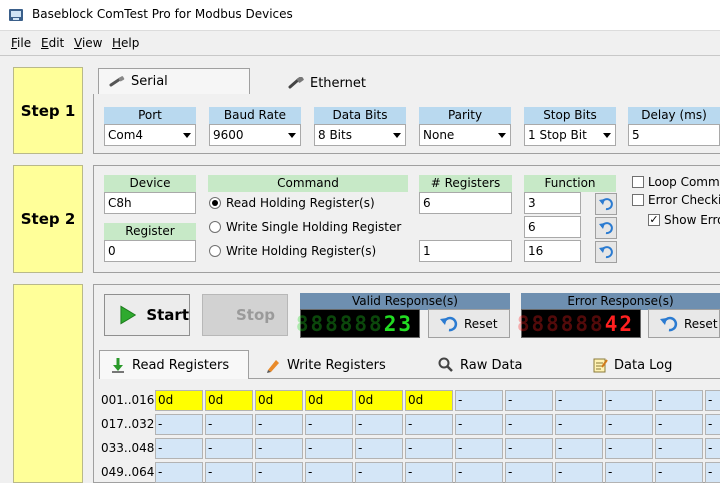  I want to click on port-value: Com4, so click(126, 135).